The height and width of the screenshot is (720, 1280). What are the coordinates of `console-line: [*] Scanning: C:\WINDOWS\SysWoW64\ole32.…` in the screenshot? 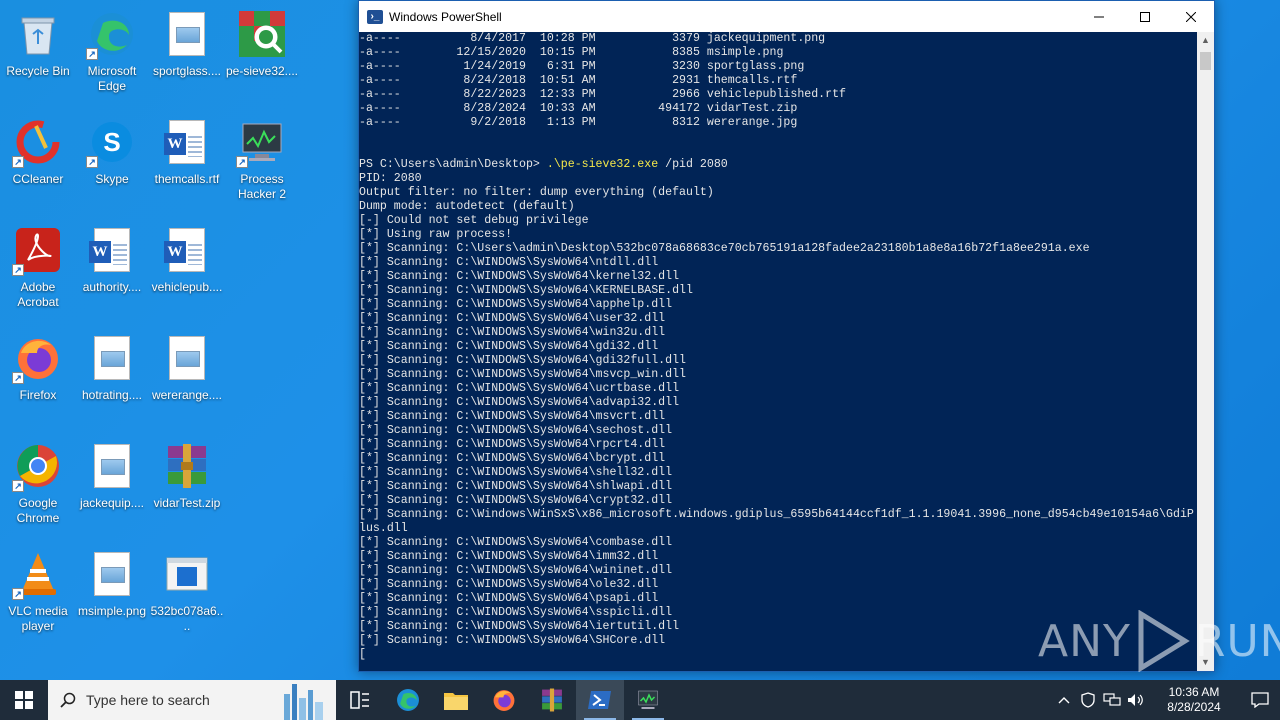 It's located at (509, 584).